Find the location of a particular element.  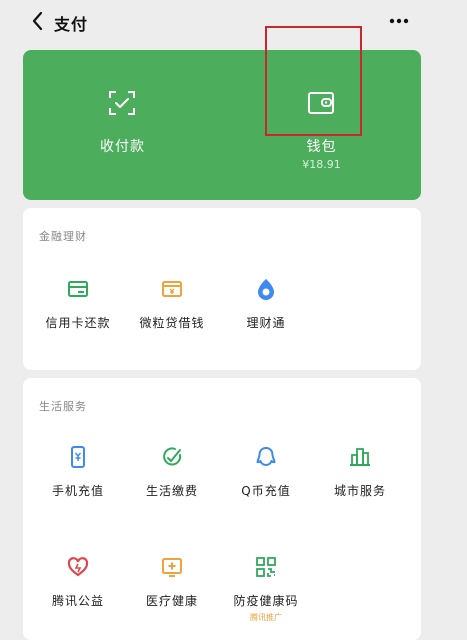

title-bar: 支付 is located at coordinates (222, 22).